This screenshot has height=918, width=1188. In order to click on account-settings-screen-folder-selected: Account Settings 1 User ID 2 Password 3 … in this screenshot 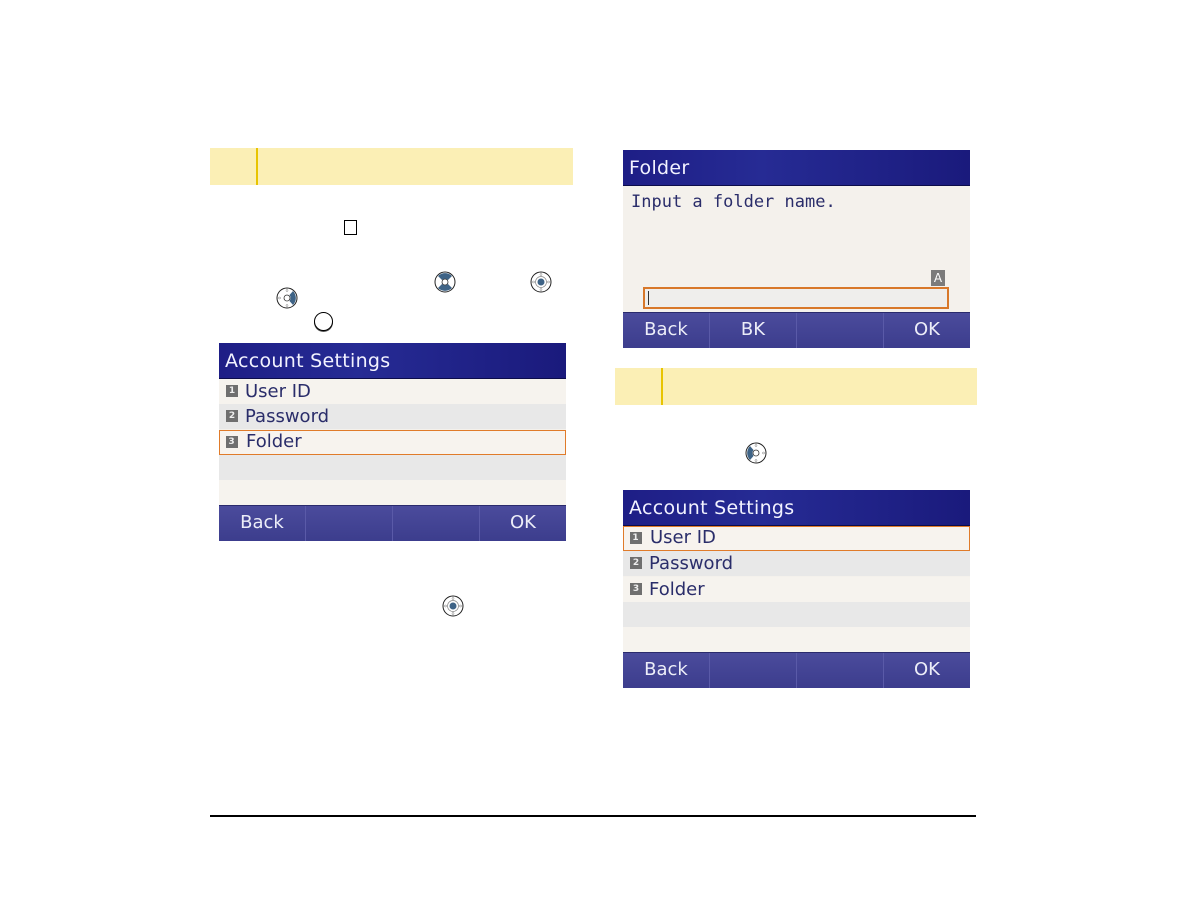, I will do `click(392, 442)`.